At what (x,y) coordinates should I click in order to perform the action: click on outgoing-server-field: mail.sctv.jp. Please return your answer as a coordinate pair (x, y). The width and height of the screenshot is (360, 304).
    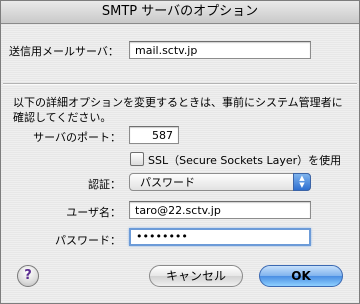
    Looking at the image, I should click on (220, 50).